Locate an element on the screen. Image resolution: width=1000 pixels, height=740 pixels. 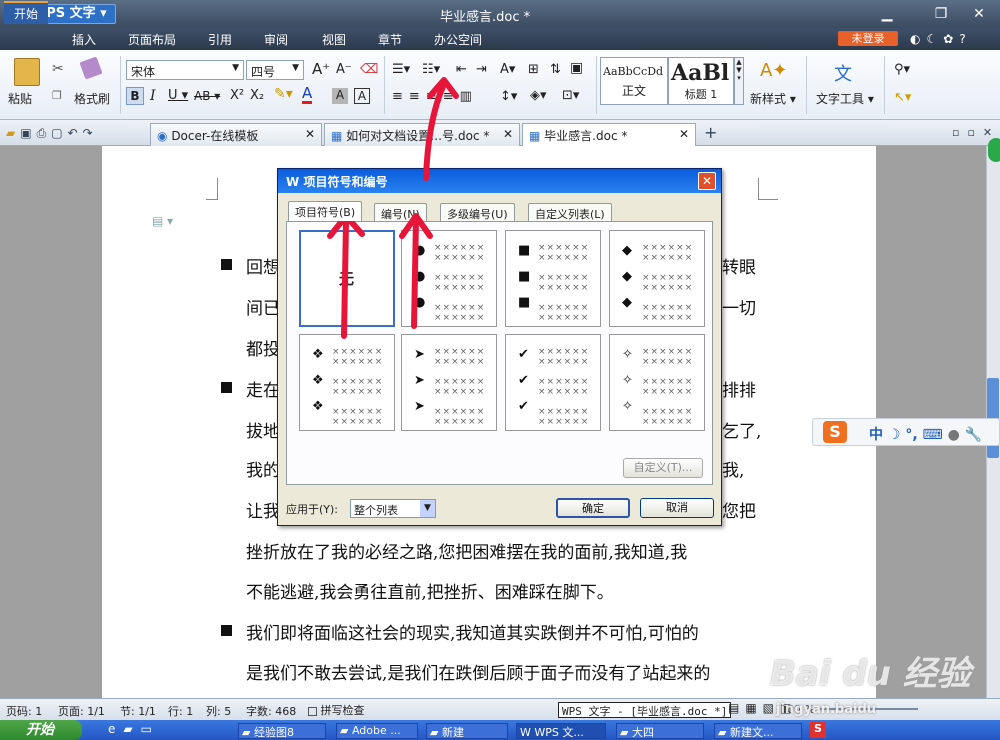
sogou-tray-icon: S is located at coordinates (818, 730).